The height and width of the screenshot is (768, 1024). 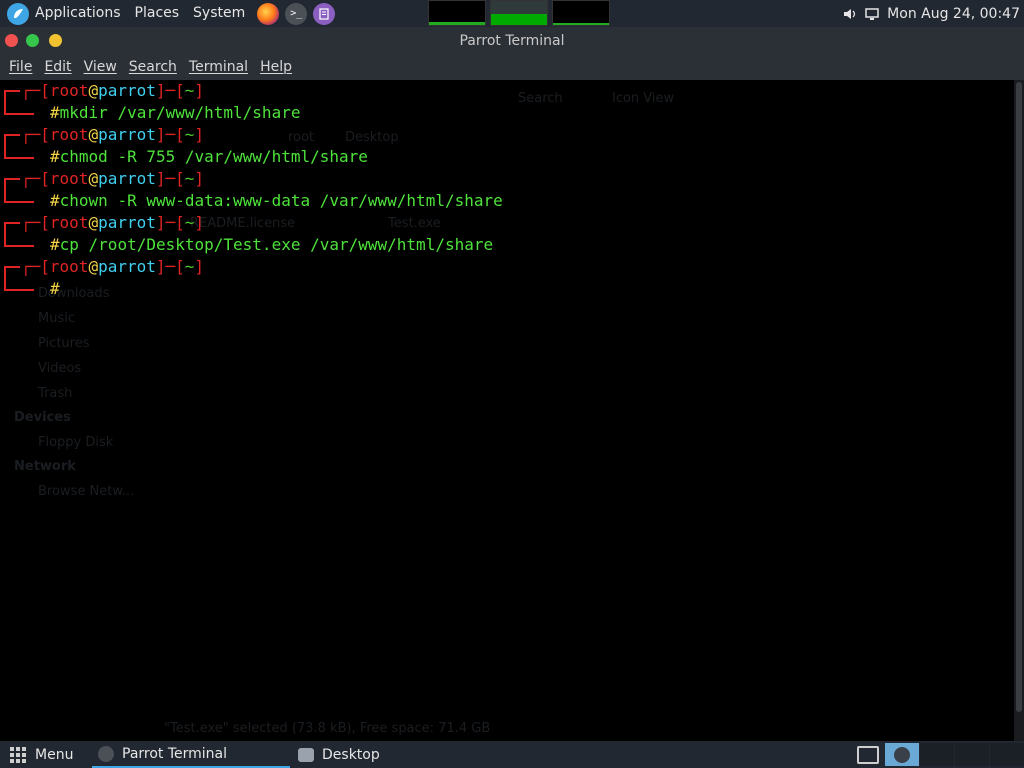 I want to click on parrot-logo-icon, so click(x=18, y=13).